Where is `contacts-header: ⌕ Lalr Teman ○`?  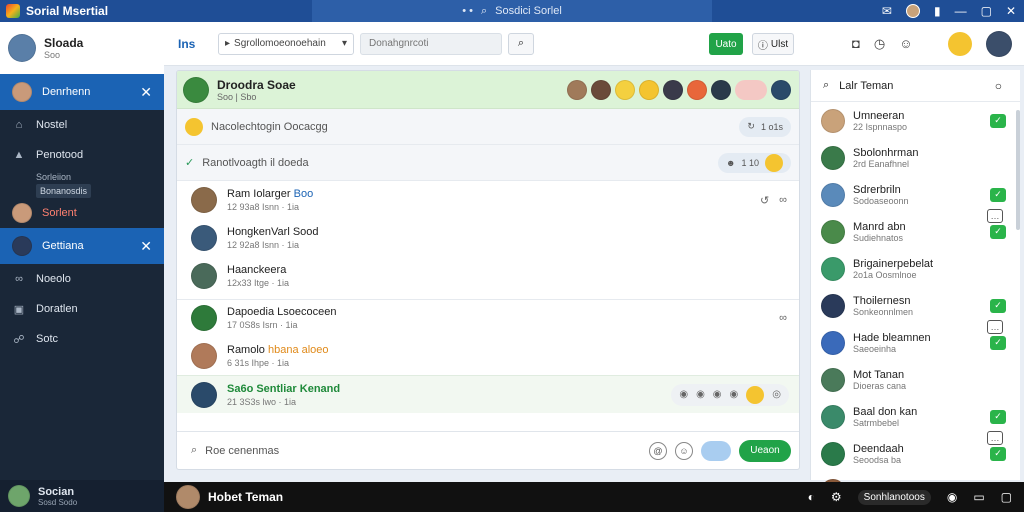 contacts-header: ⌕ Lalr Teman ○ is located at coordinates (915, 86).